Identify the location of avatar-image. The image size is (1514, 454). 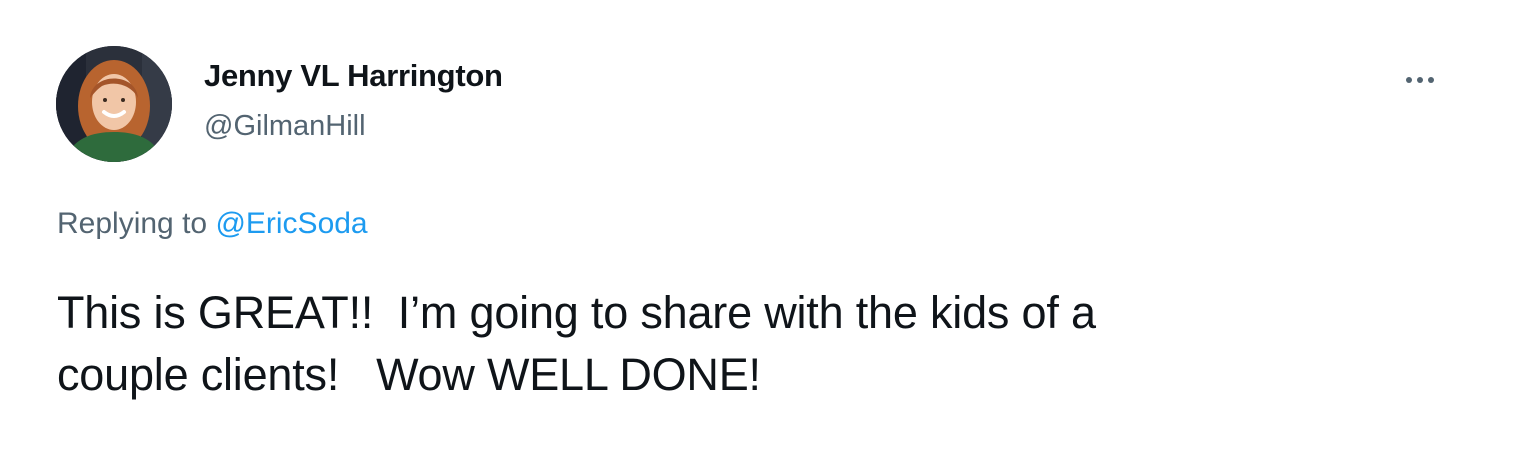
(114, 104).